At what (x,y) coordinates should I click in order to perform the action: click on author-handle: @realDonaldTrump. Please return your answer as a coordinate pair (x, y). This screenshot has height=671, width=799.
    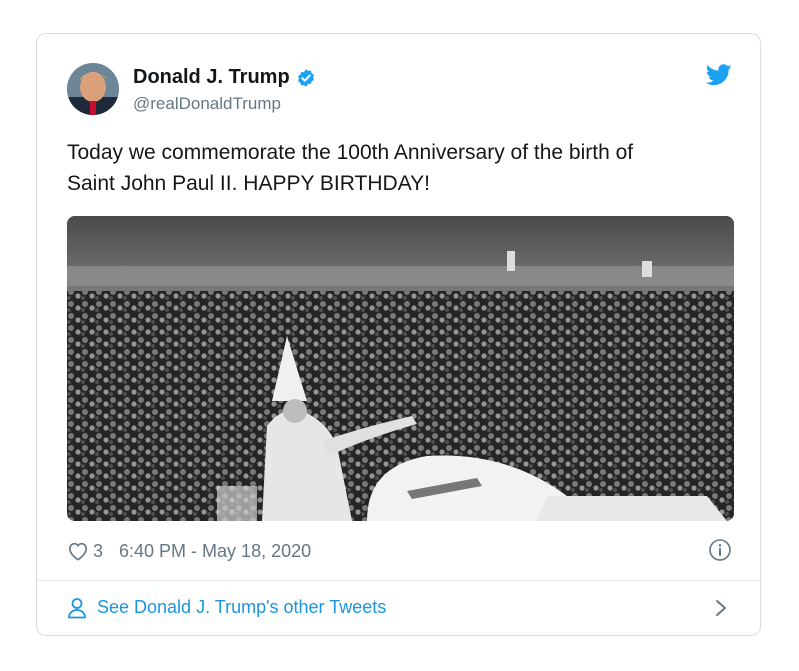
    Looking at the image, I should click on (207, 104).